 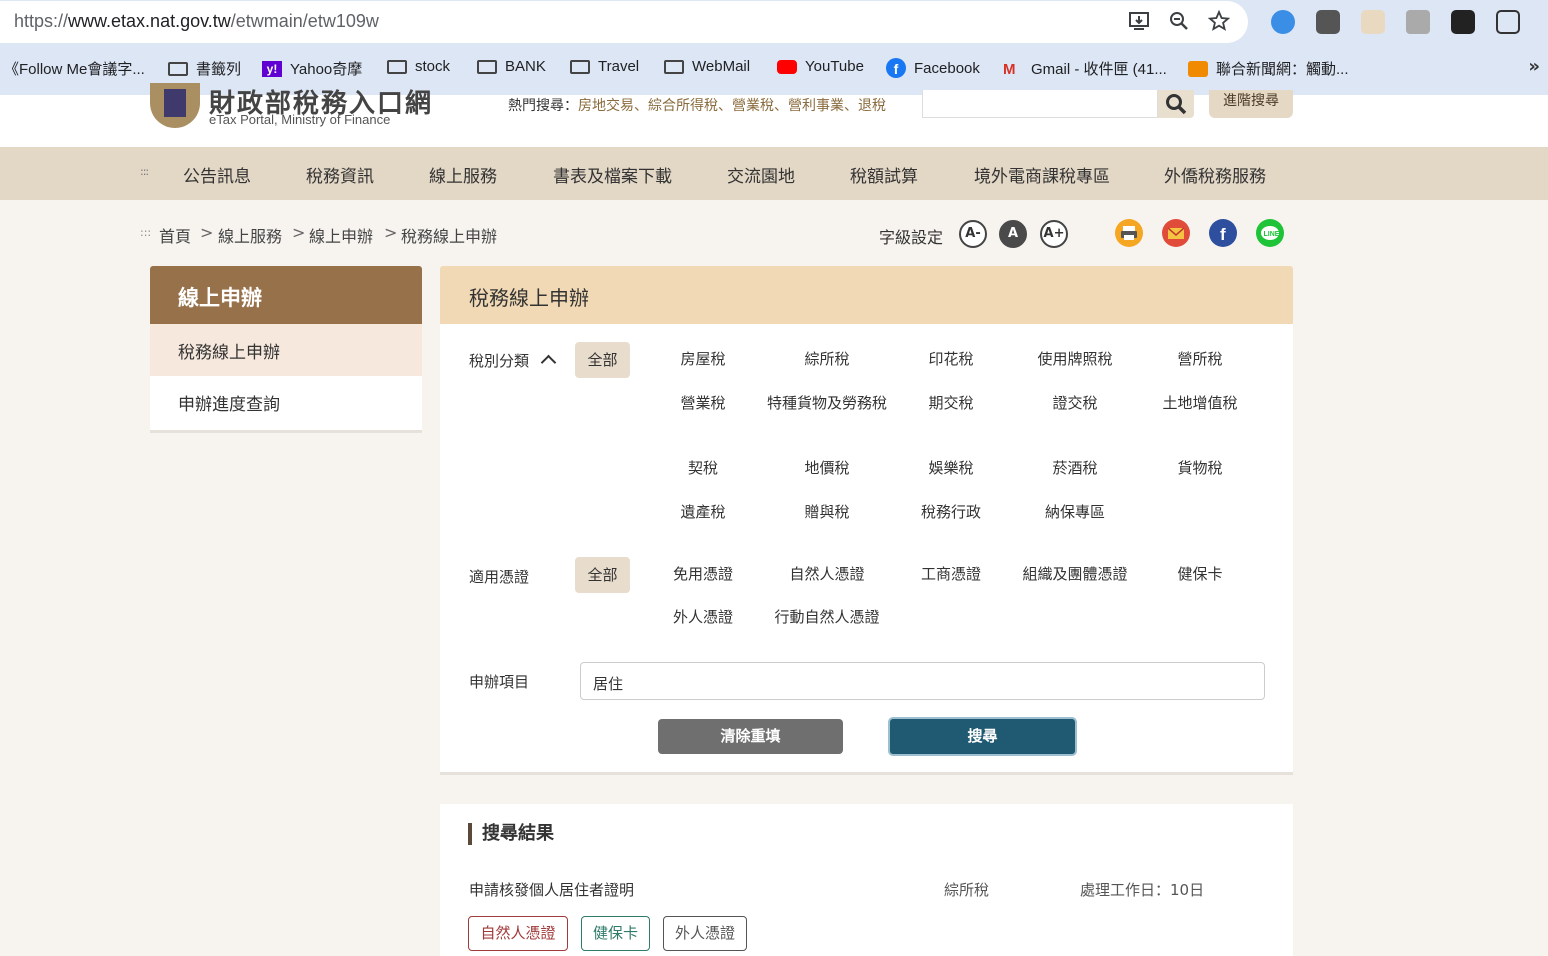 I want to click on result-processing-days: 處理工作日：10日, so click(x=1142, y=890).